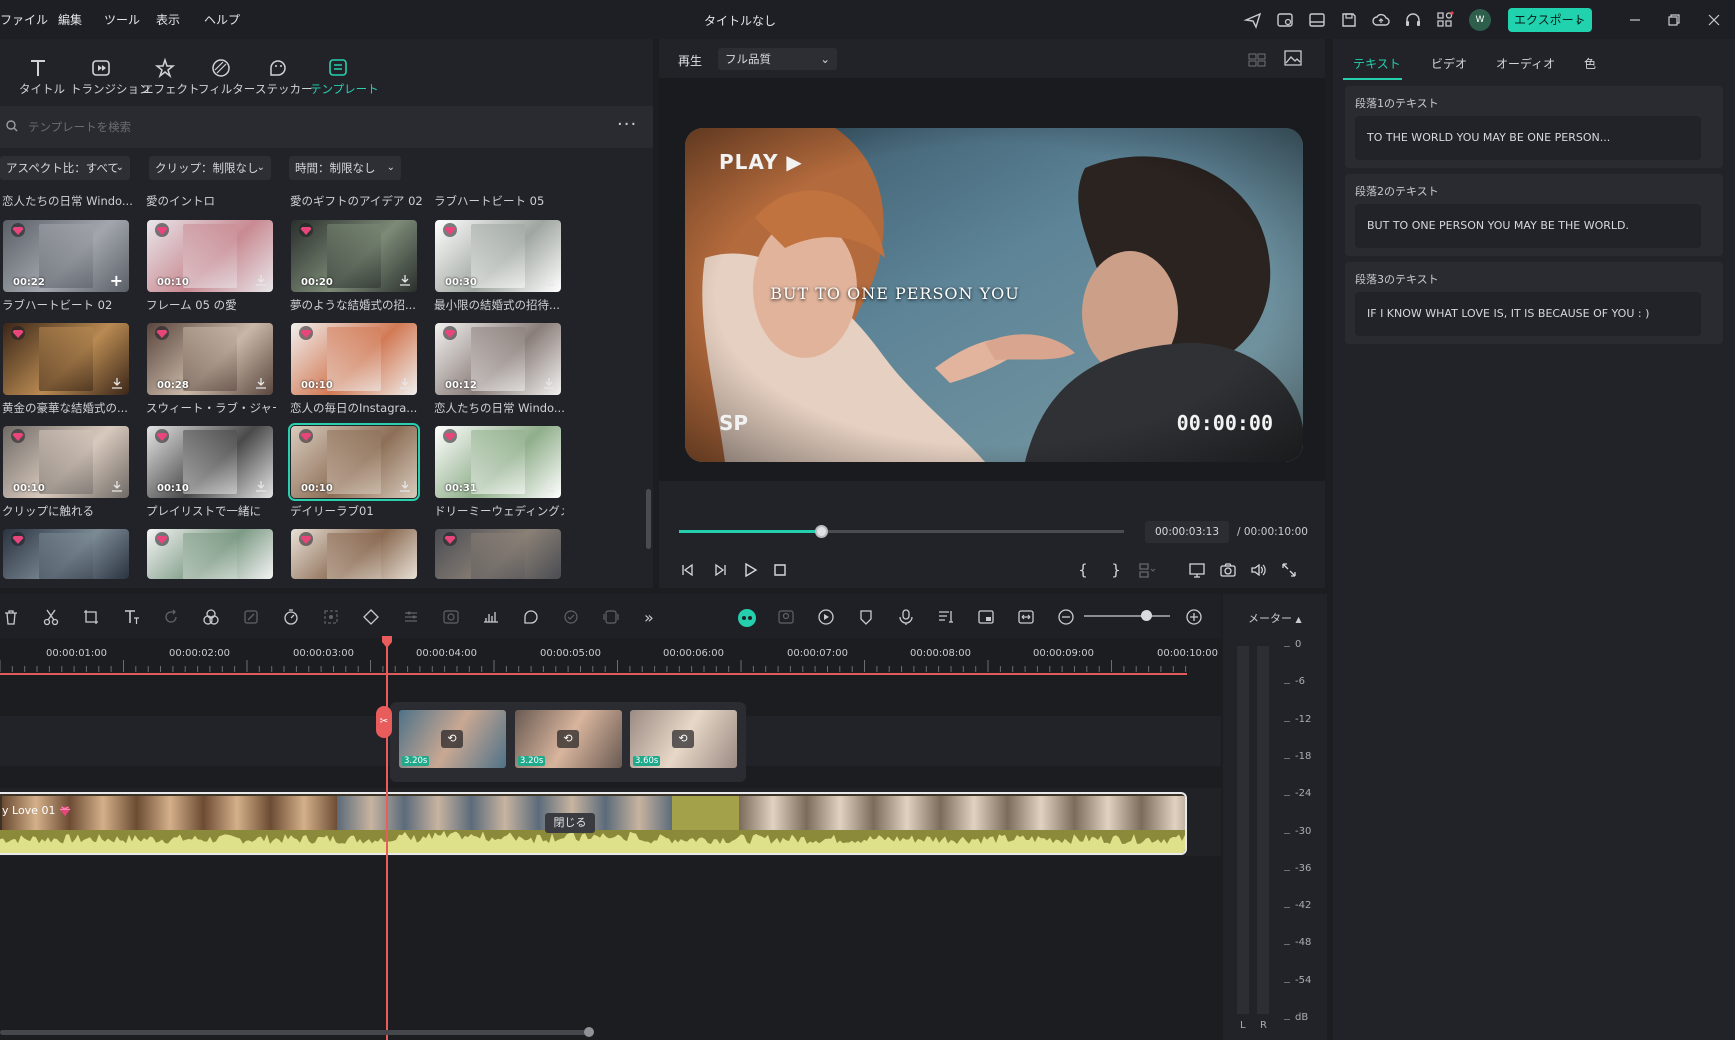  Describe the element at coordinates (1146, 615) in the screenshot. I see `zoom-slider-handle` at that location.